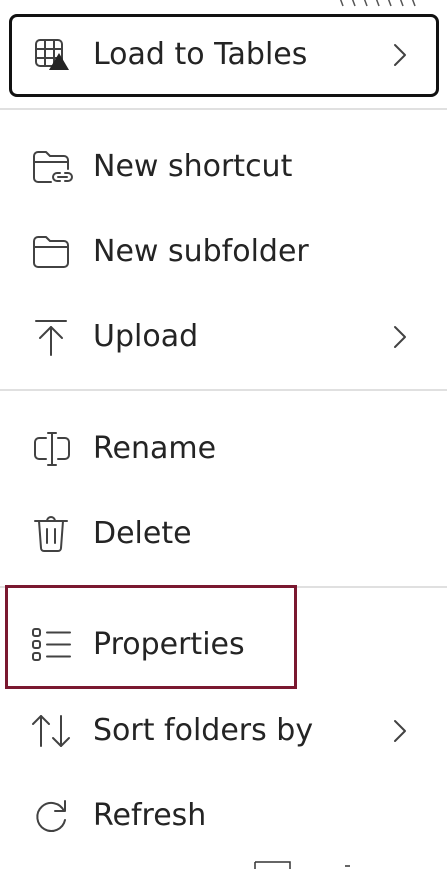 This screenshot has width=447, height=869. Describe the element at coordinates (52, 534) in the screenshot. I see `trash-icon` at that location.